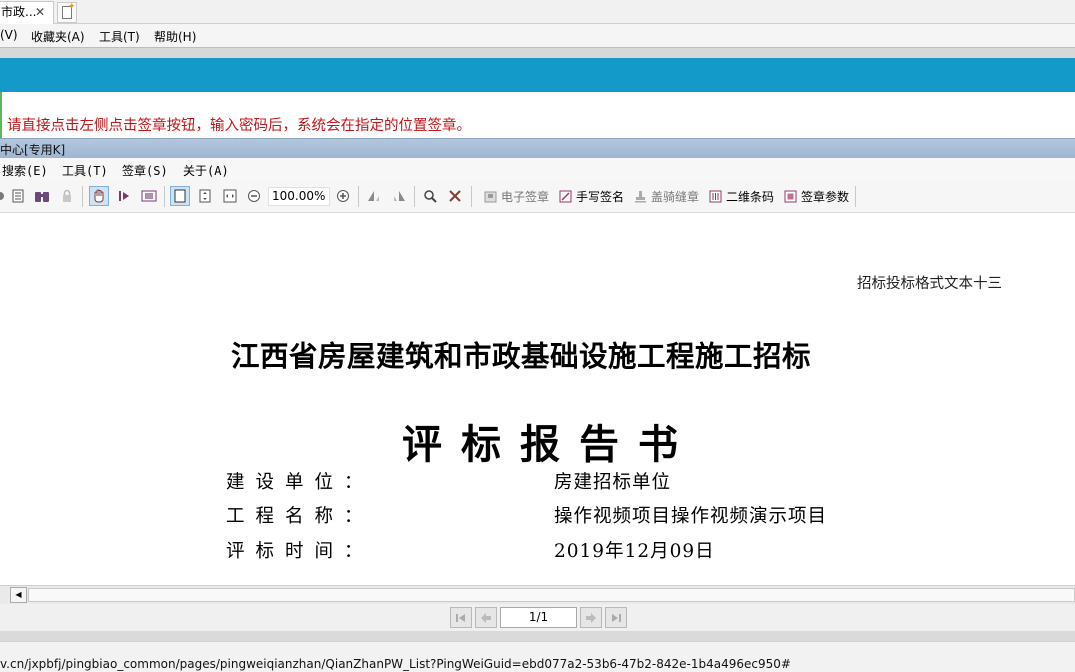  I want to click on document-header-note: 招标投标格式文本十三, so click(929, 284).